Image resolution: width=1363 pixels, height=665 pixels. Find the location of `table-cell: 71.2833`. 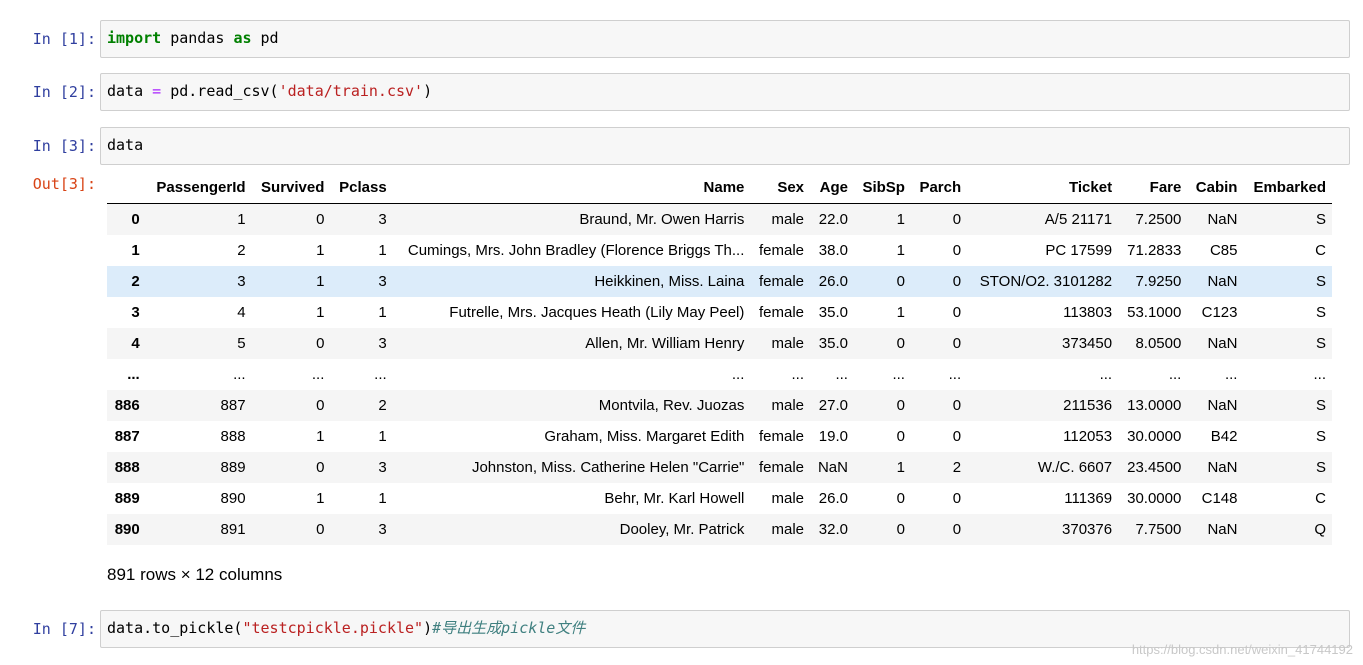

table-cell: 71.2833 is located at coordinates (1154, 250).